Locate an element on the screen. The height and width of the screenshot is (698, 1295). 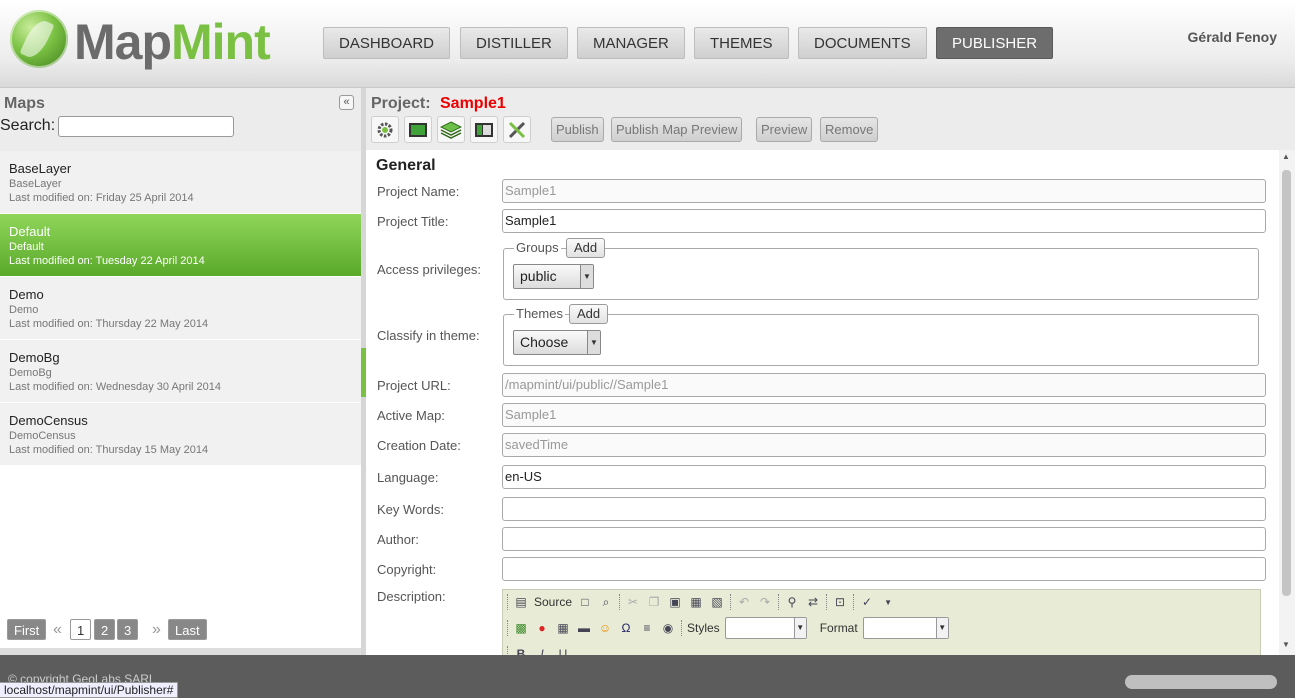
pager-page-2: 2 is located at coordinates (105, 629).